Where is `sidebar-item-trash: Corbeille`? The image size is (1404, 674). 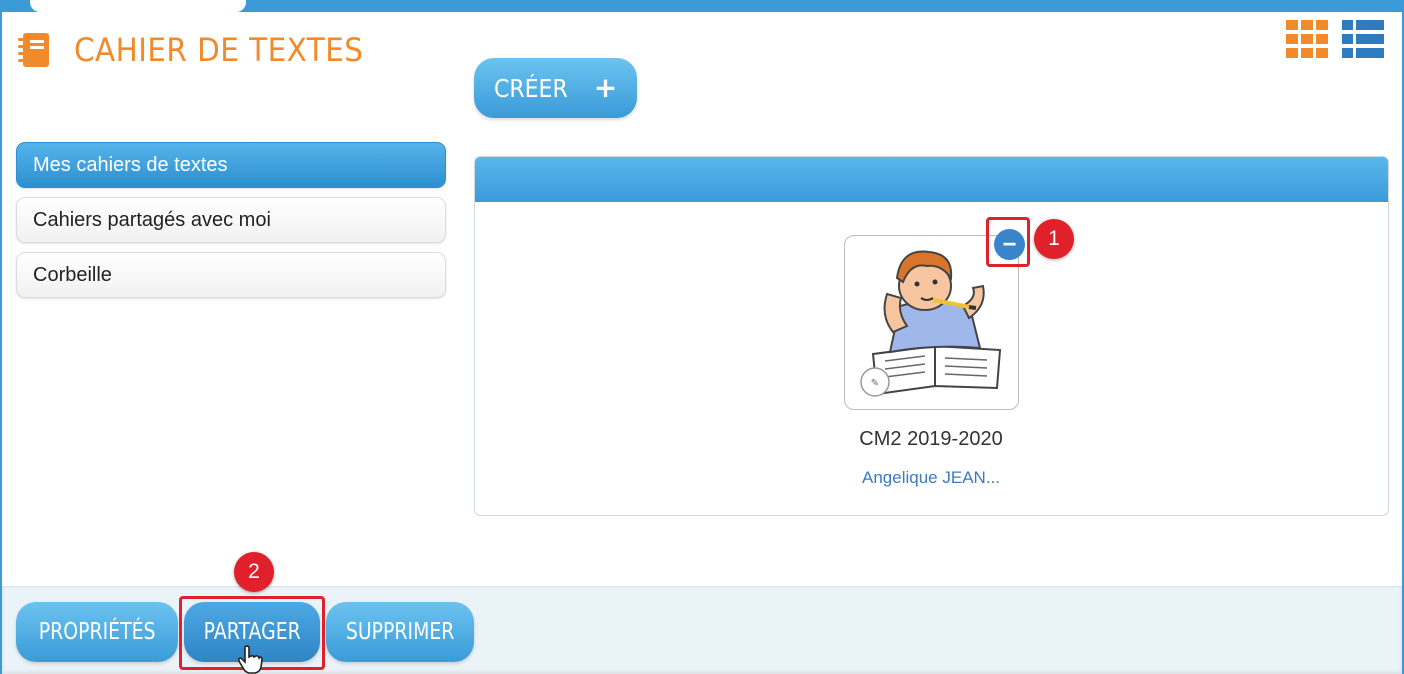 sidebar-item-trash: Corbeille is located at coordinates (231, 275).